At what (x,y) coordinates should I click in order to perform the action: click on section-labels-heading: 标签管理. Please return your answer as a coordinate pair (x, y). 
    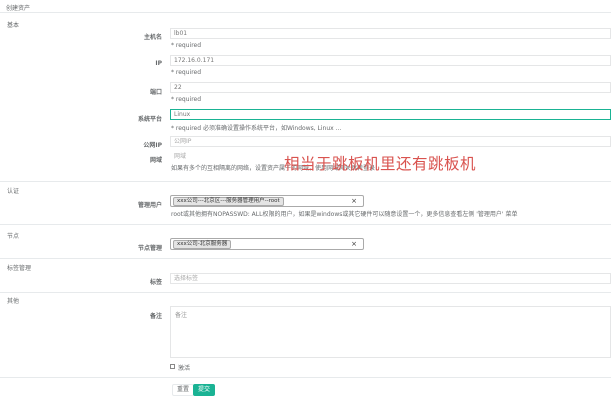
    Looking at the image, I should click on (19, 268).